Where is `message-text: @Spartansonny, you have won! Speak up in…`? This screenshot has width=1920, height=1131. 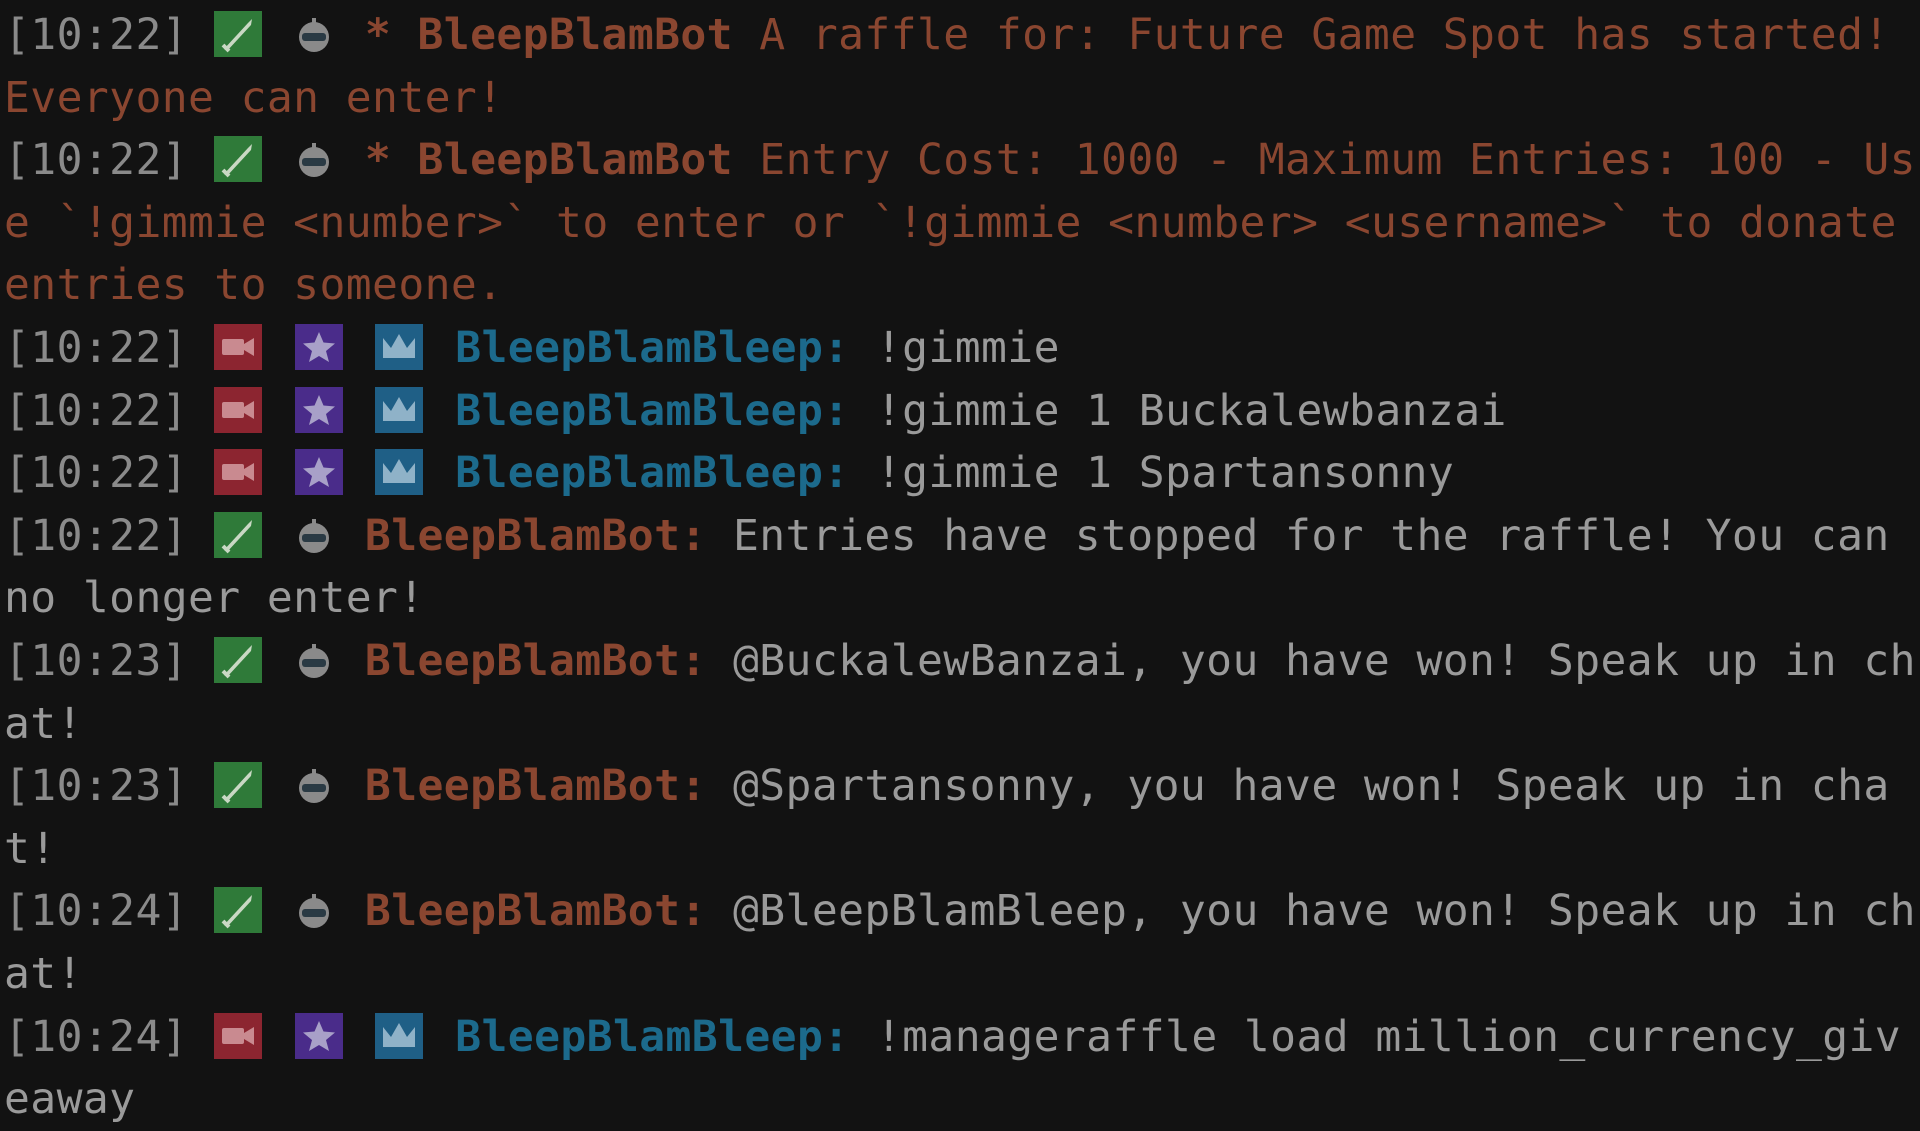 message-text: @Spartansonny, you have won! Speak up in… is located at coordinates (947, 817).